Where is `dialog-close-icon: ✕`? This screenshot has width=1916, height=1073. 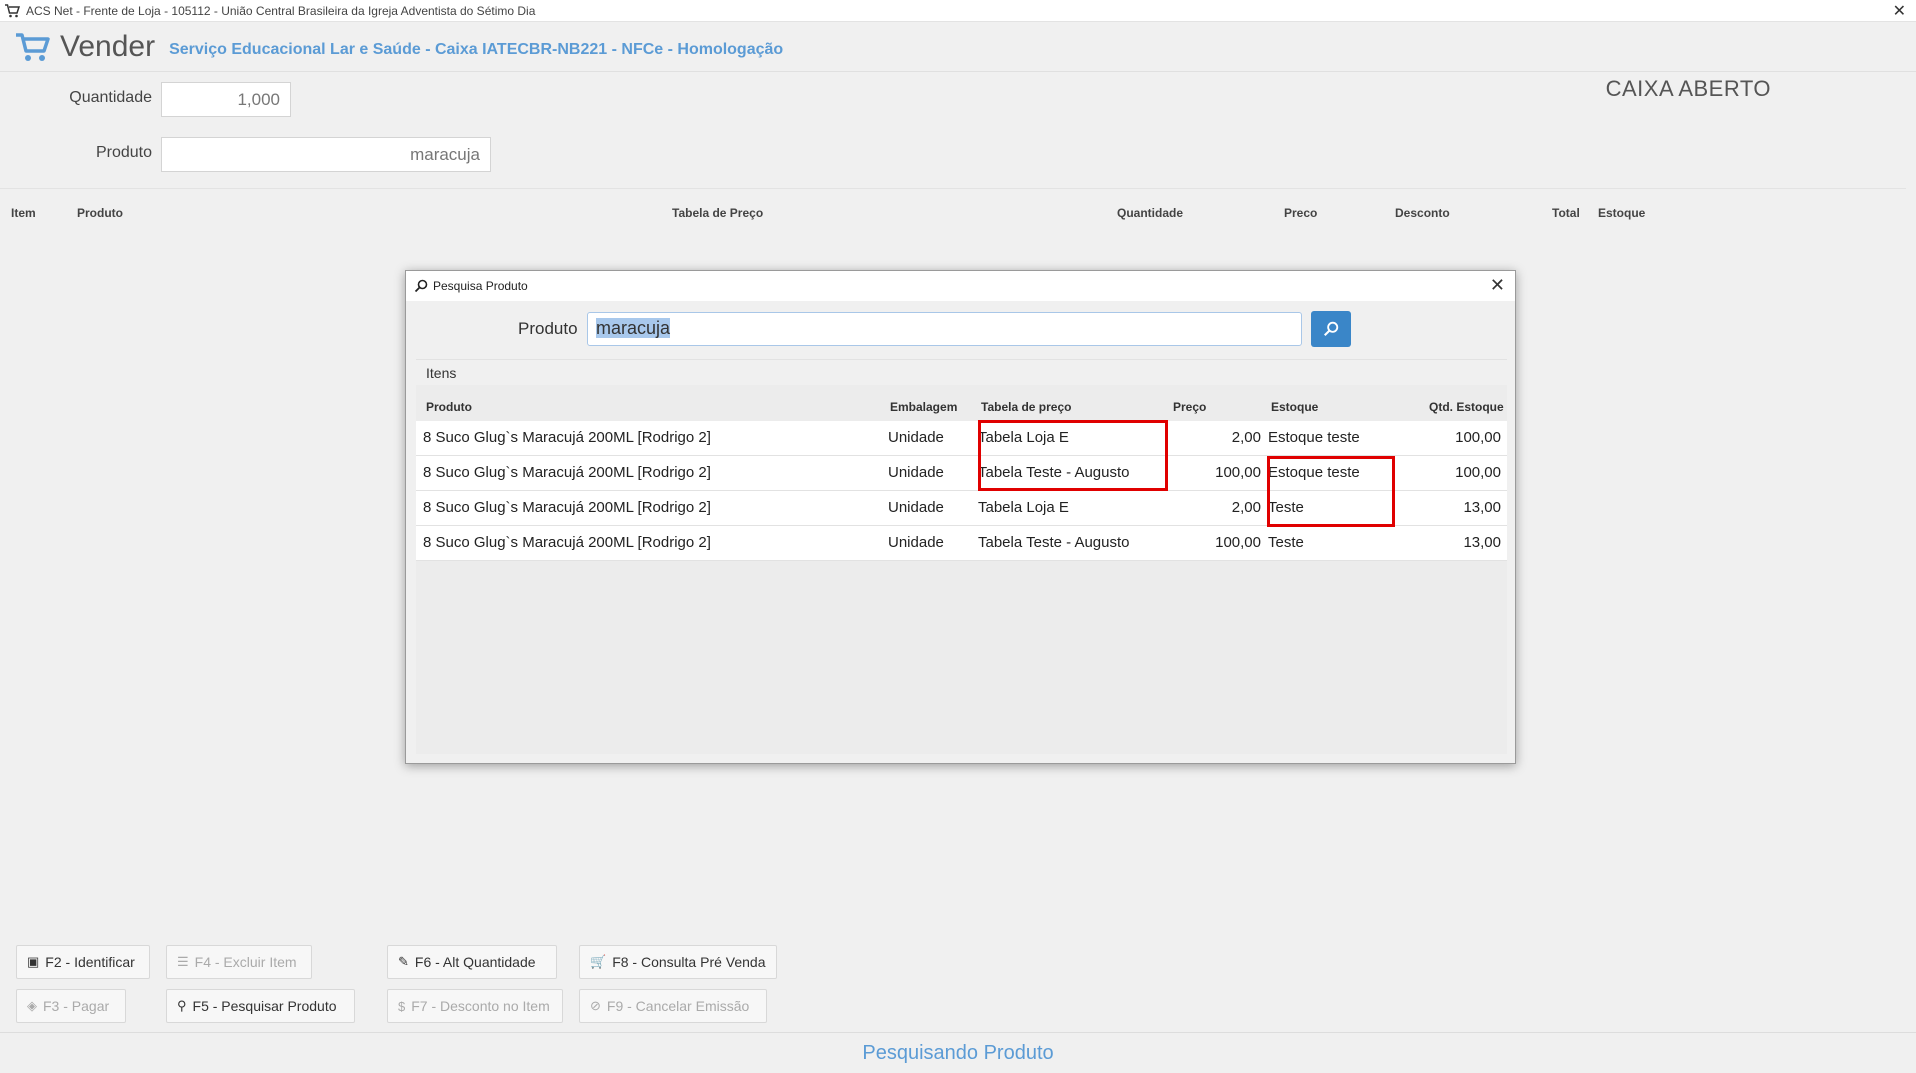
dialog-close-icon: ✕ is located at coordinates (1497, 285).